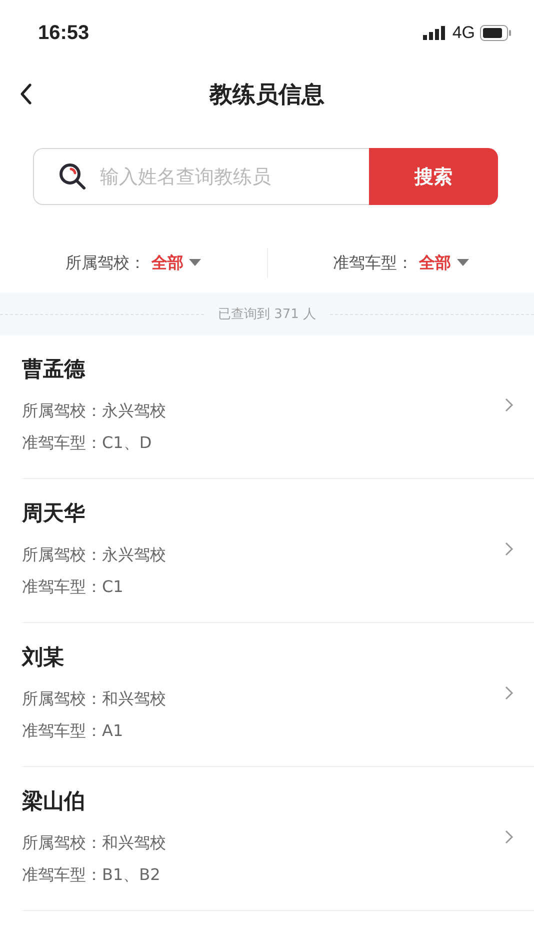 The image size is (534, 950). What do you see at coordinates (267, 314) in the screenshot?
I see `result-count: 已查询到 371 人` at bounding box center [267, 314].